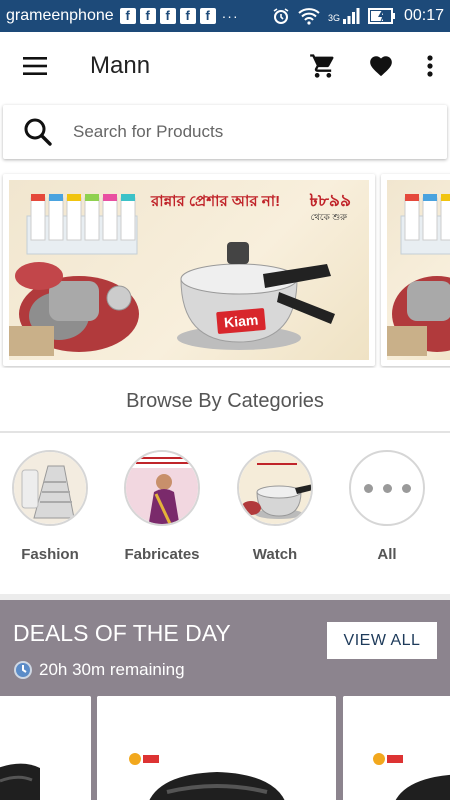 The width and height of the screenshot is (450, 800). I want to click on cart-button, so click(323, 66).